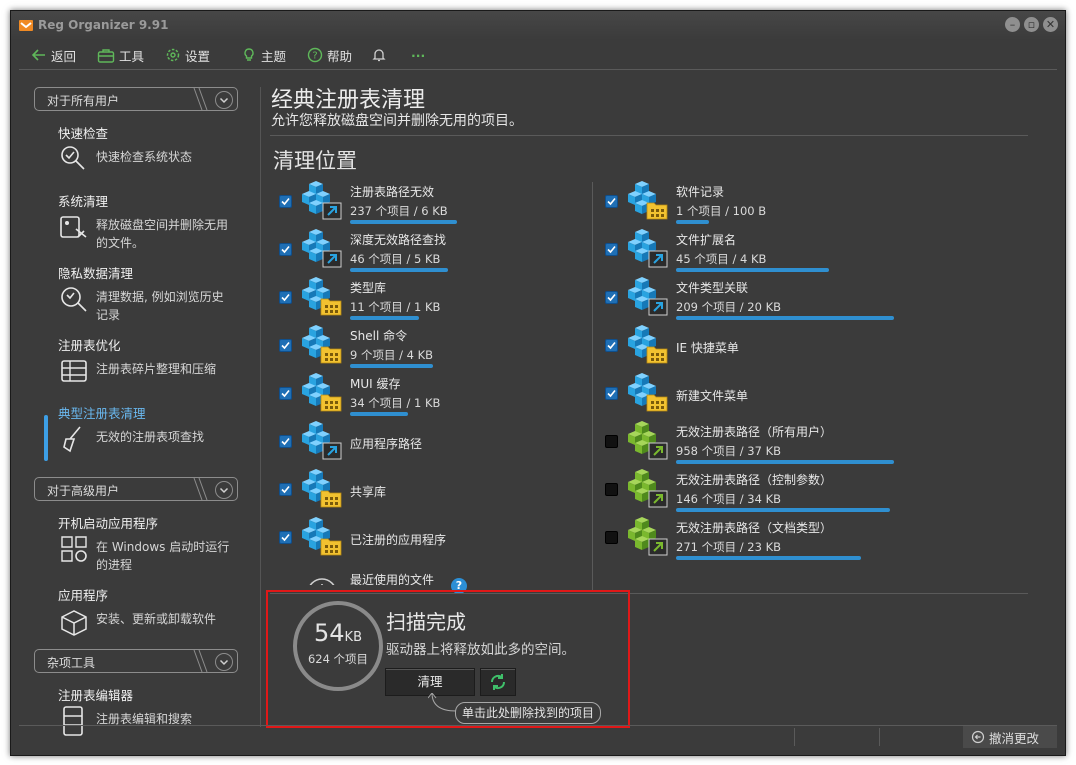 The height and width of the screenshot is (765, 1076). I want to click on nav-title: 典型注册表清理, so click(102, 413).